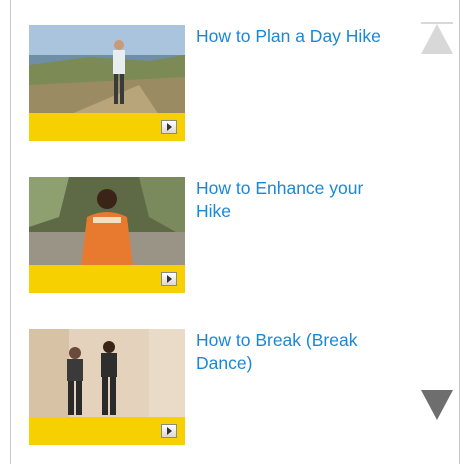  Describe the element at coordinates (437, 39) in the screenshot. I see `scroll-up-arrow-icon` at that location.